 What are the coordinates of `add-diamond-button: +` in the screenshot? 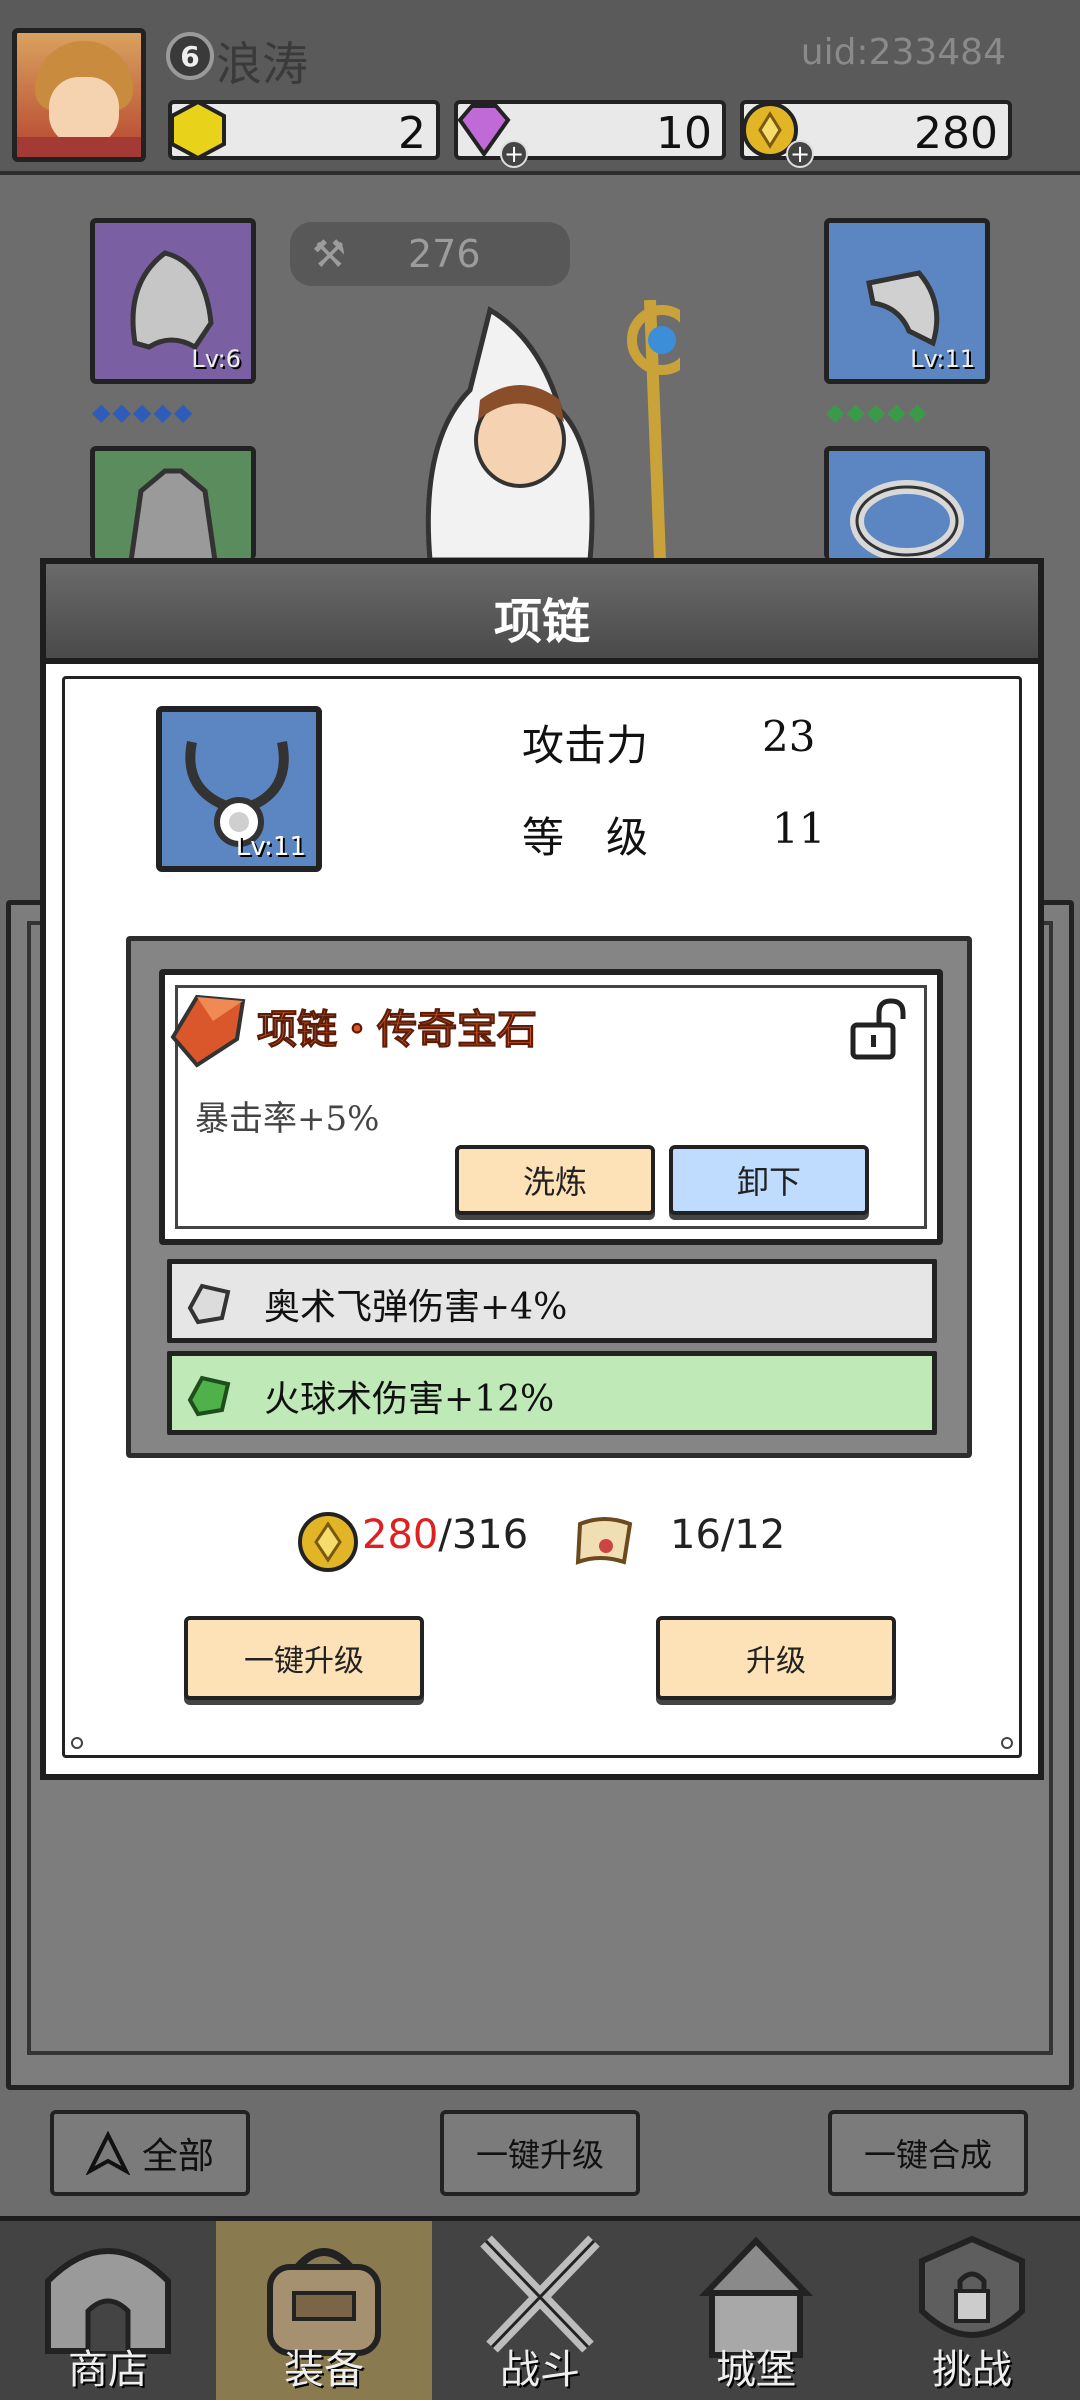 It's located at (514, 154).